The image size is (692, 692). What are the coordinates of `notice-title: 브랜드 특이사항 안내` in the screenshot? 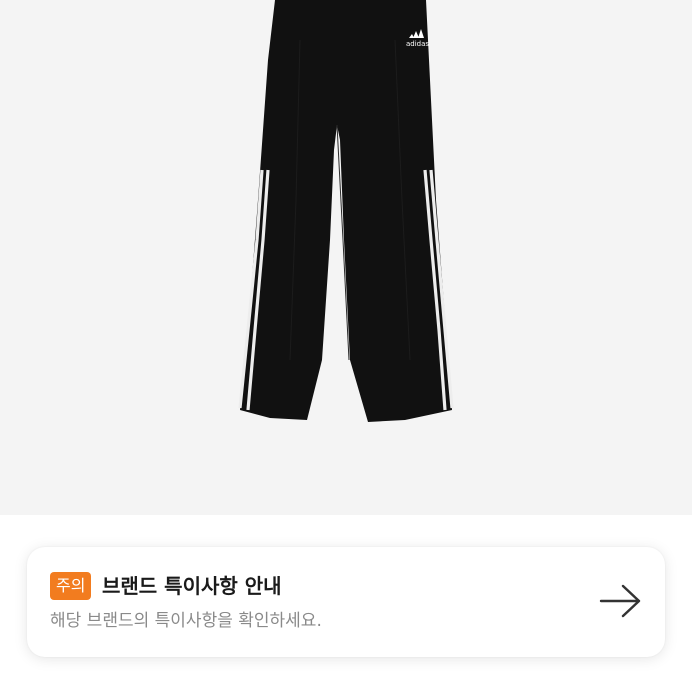 It's located at (192, 586).